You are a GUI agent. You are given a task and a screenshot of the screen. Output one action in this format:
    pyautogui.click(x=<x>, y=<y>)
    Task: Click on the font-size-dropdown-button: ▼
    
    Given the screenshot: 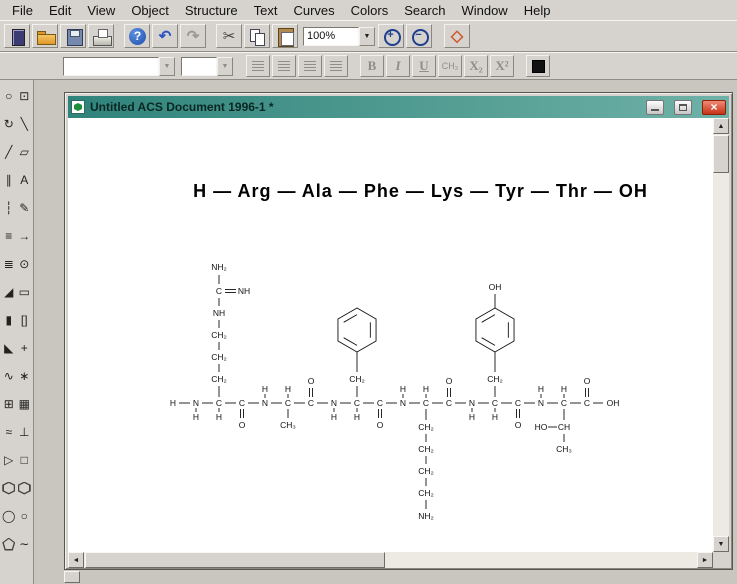 What is the action you would take?
    pyautogui.click(x=225, y=66)
    